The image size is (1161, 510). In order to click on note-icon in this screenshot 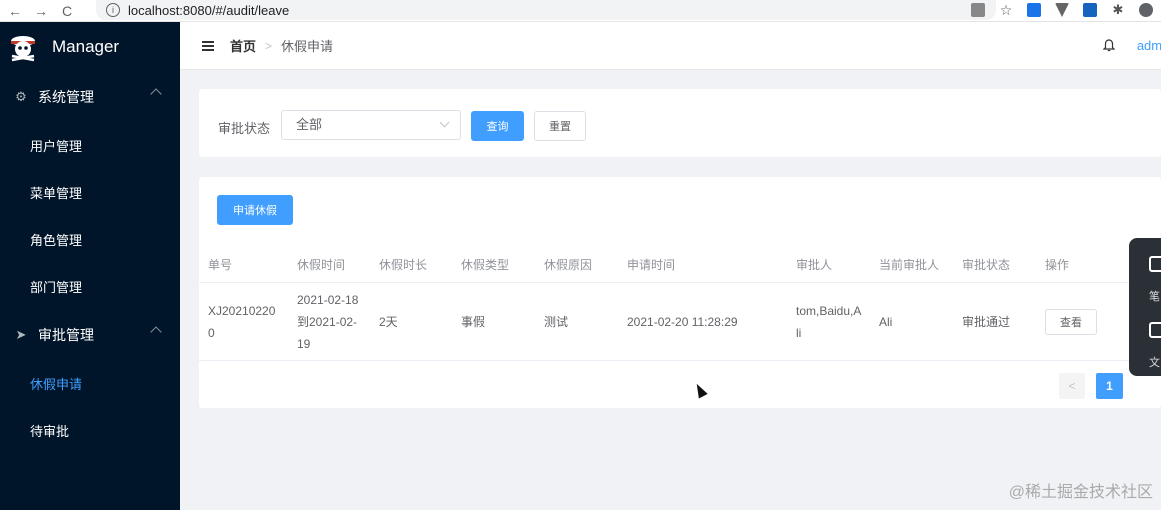, I will do `click(1155, 264)`.